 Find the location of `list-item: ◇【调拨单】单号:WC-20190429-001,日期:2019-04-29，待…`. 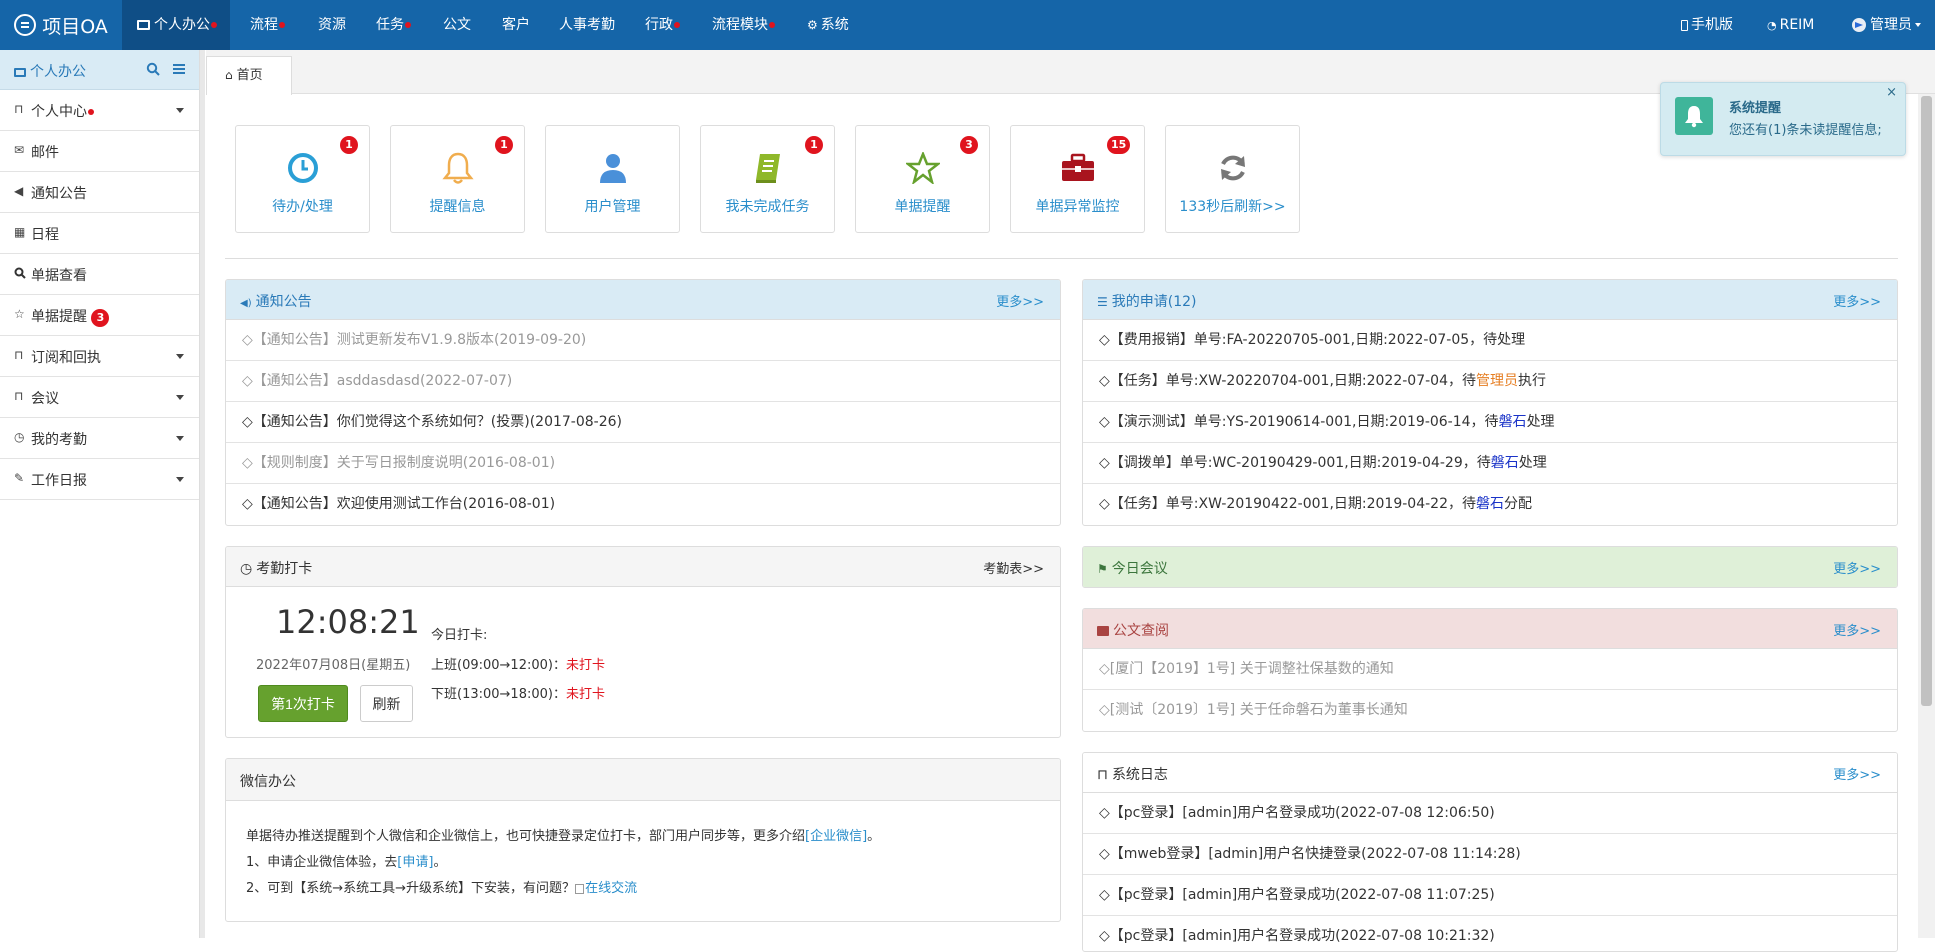

list-item: ◇【调拨单】单号:WC-20190429-001,日期:2019-04-29，待… is located at coordinates (1490, 463).